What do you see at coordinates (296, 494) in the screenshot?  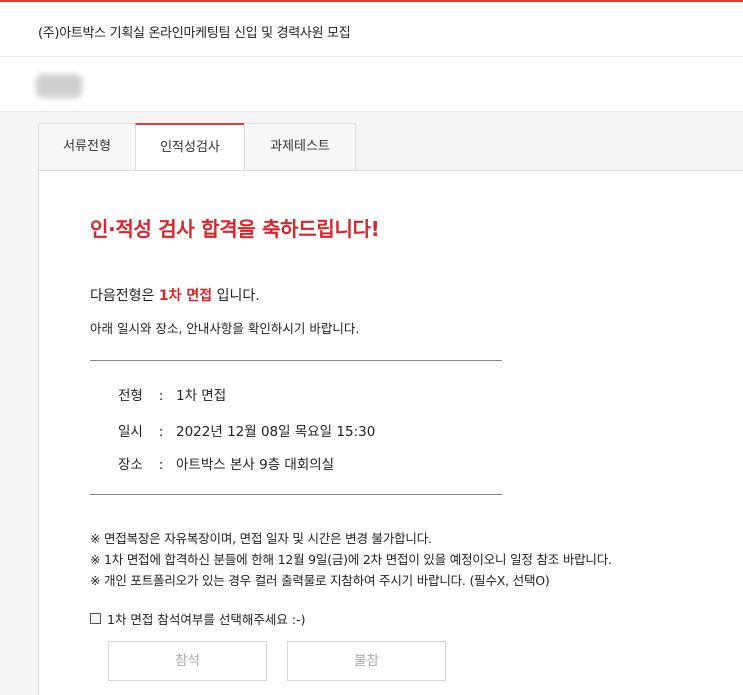 I see `divider-bottom` at bounding box center [296, 494].